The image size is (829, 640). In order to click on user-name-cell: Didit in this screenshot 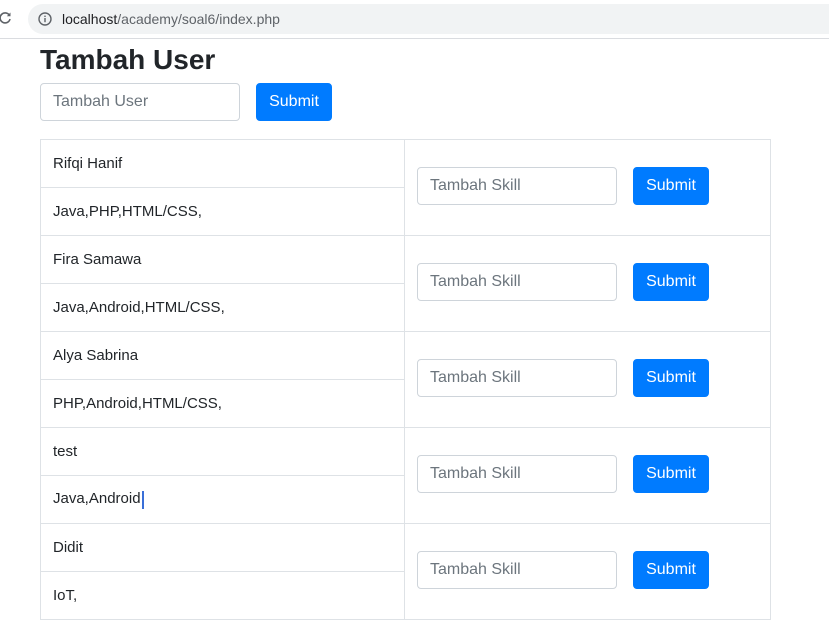, I will do `click(222, 547)`.